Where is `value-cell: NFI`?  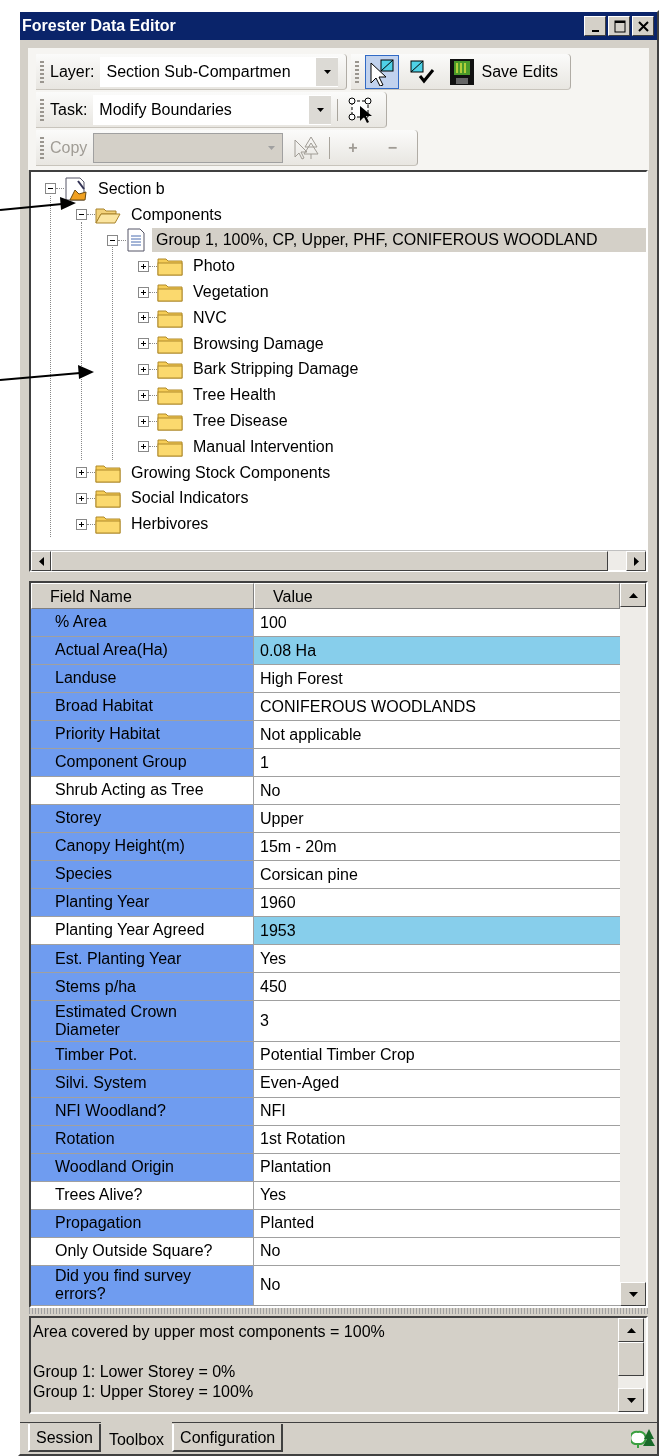 value-cell: NFI is located at coordinates (437, 1111).